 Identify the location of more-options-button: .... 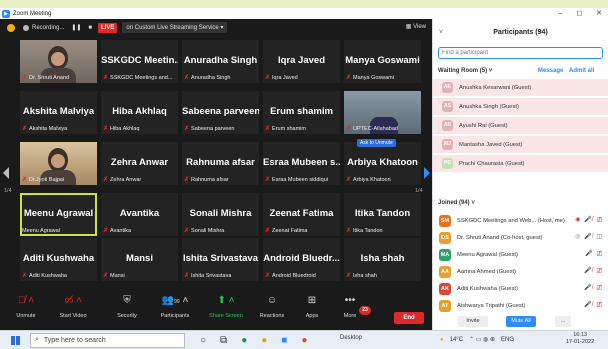
(563, 321).